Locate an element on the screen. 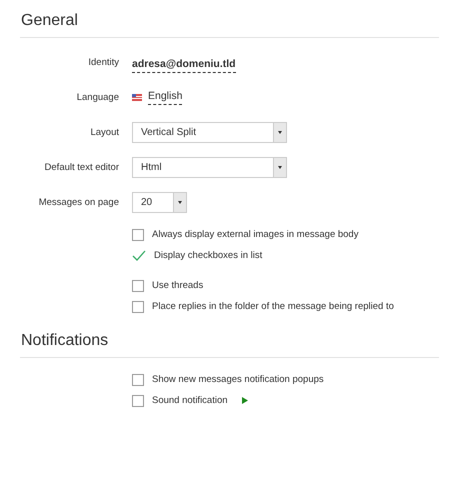  flag-icon is located at coordinates (137, 97).